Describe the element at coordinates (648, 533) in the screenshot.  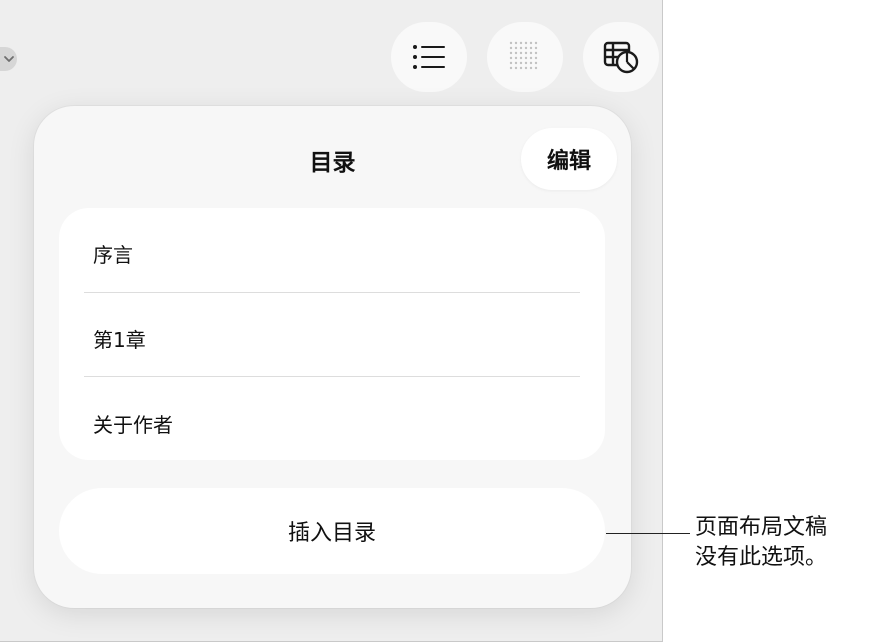
I see `callout-line` at that location.